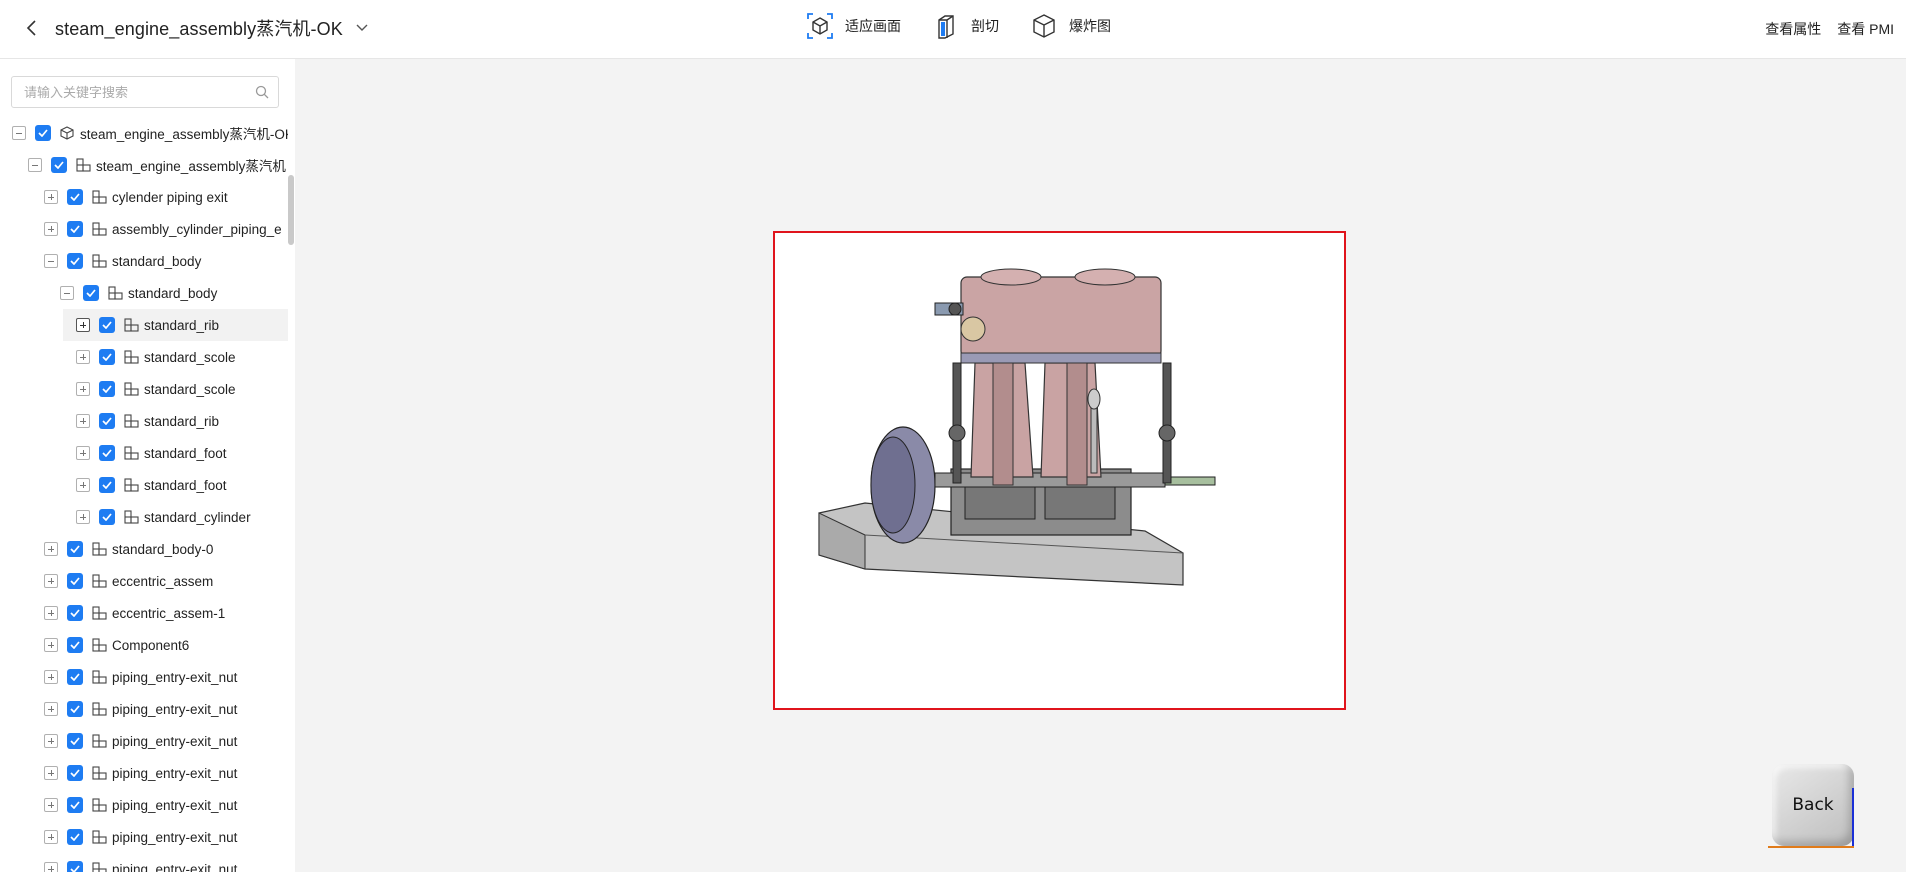  What do you see at coordinates (32, 28) in the screenshot?
I see `back-button` at bounding box center [32, 28].